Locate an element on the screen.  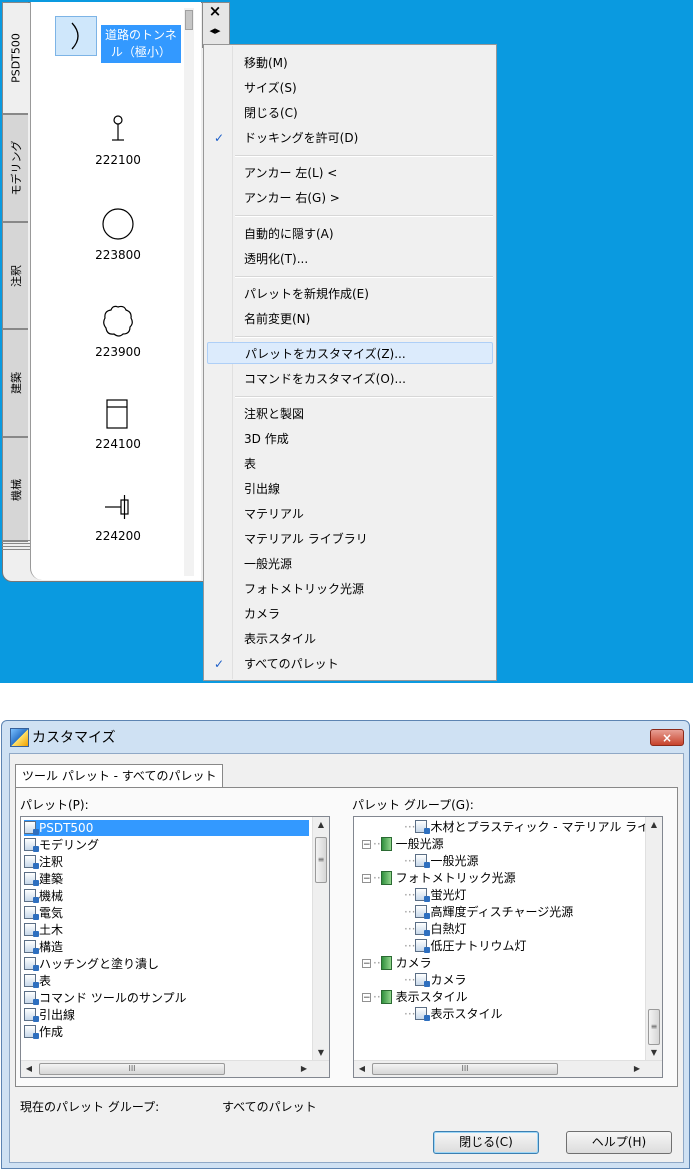
palette-list-item: 構造 is located at coordinates (166, 947).